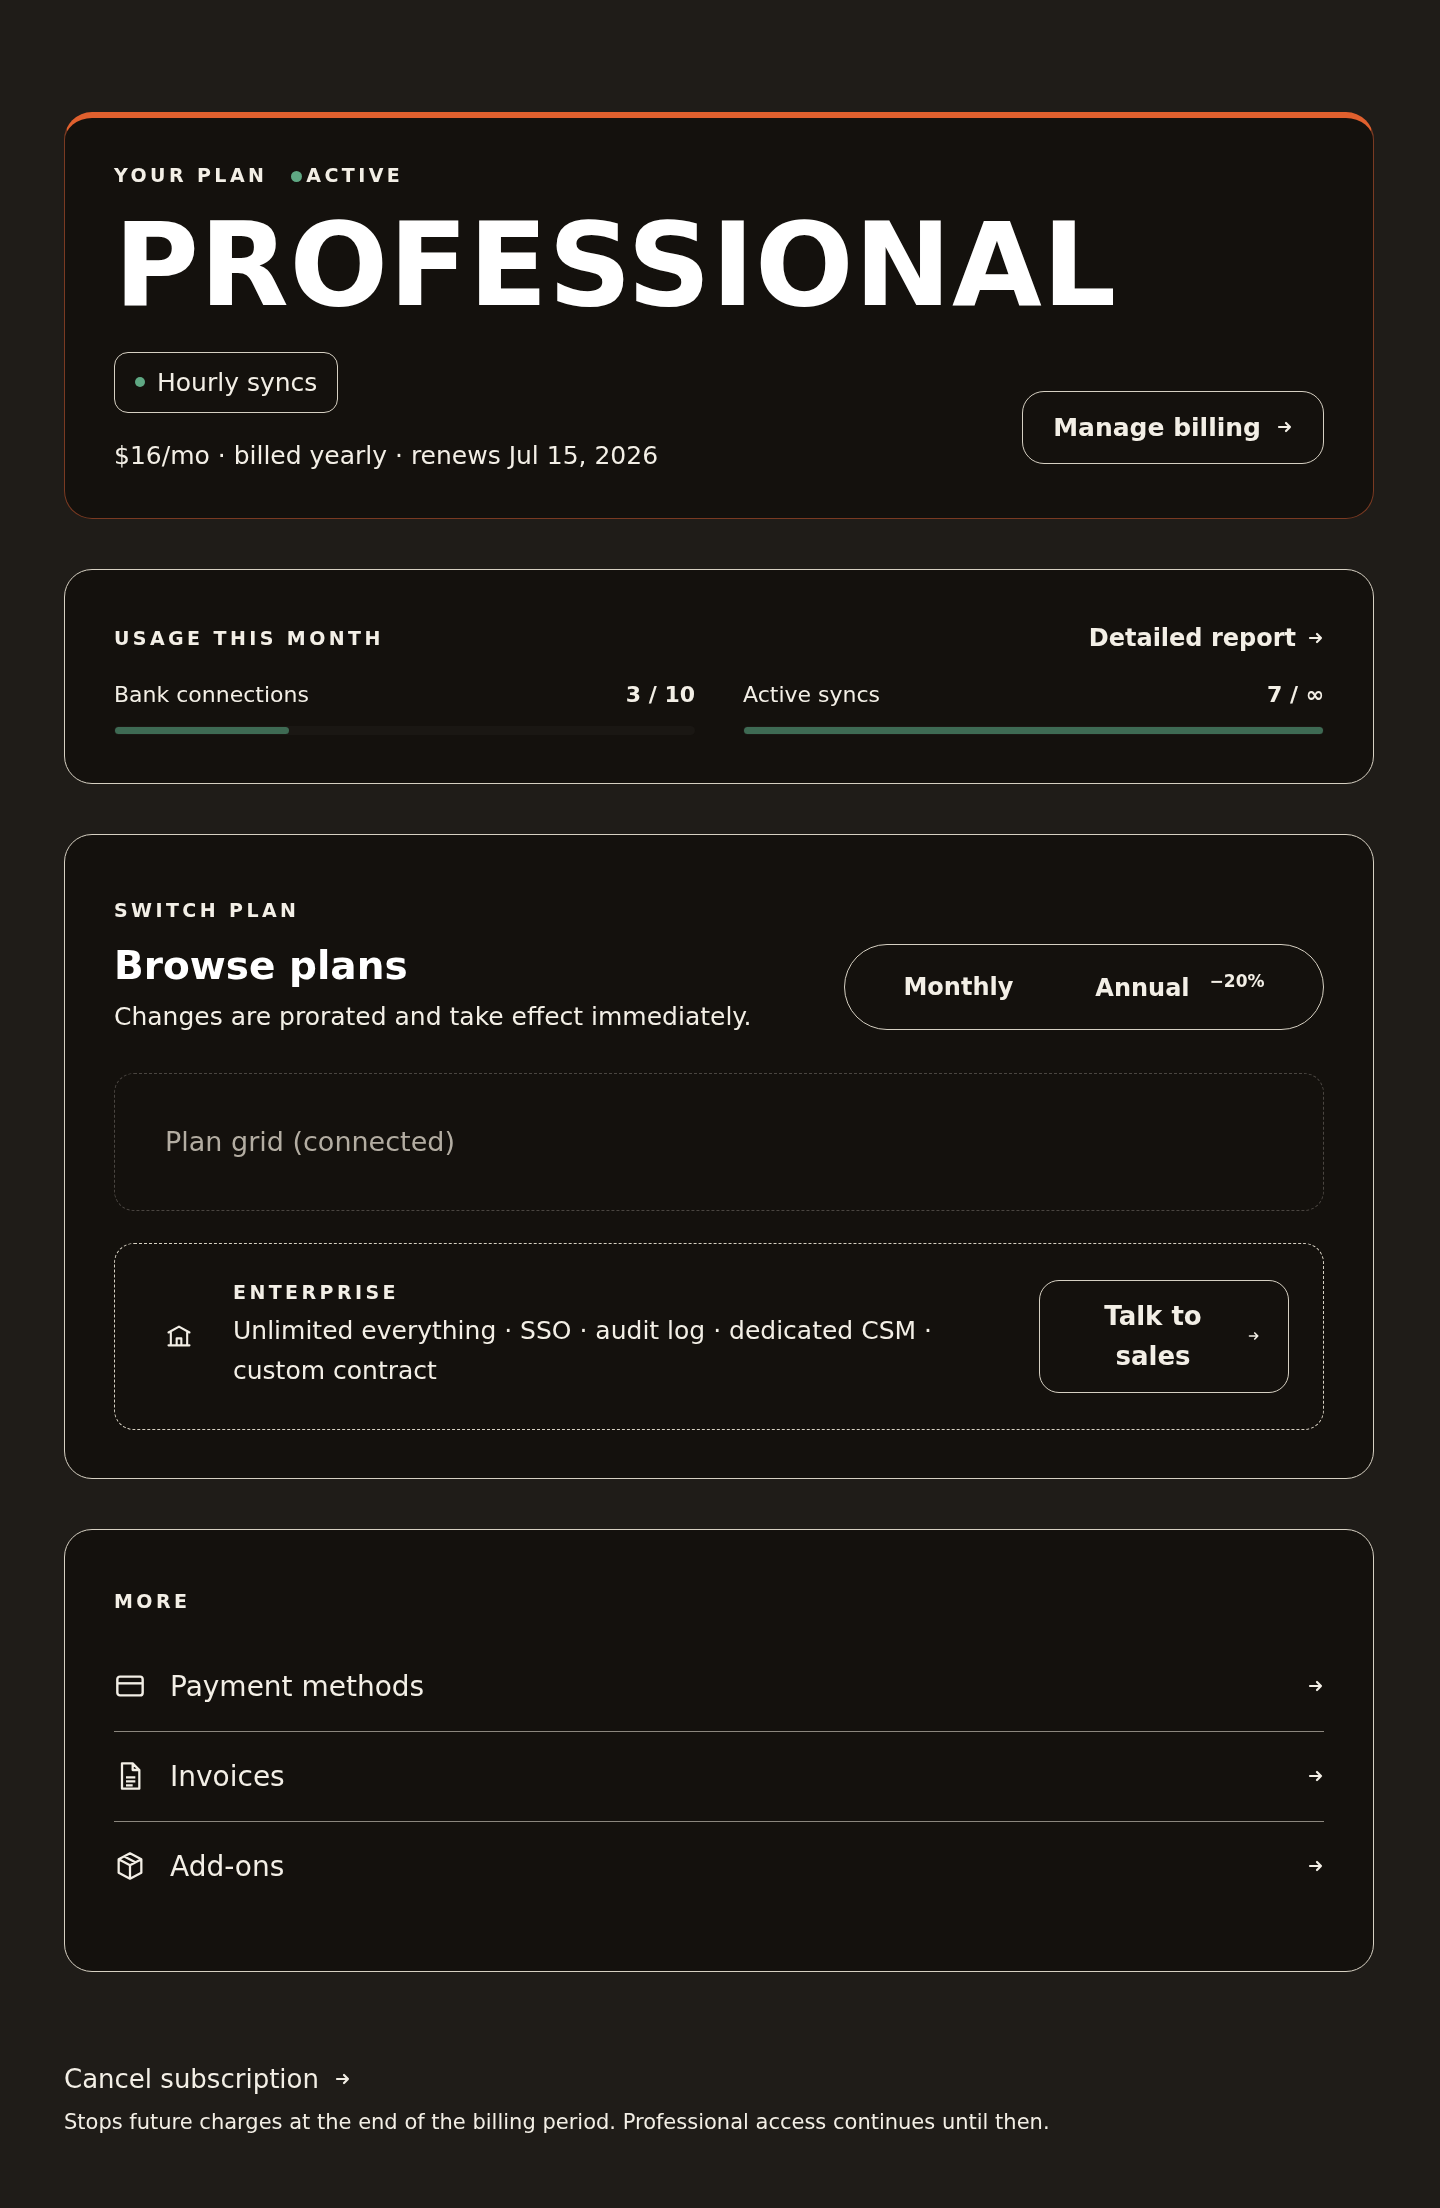 This screenshot has height=2208, width=1440. Describe the element at coordinates (1206, 637) in the screenshot. I see `detailed-report-link: Detailed report` at that location.